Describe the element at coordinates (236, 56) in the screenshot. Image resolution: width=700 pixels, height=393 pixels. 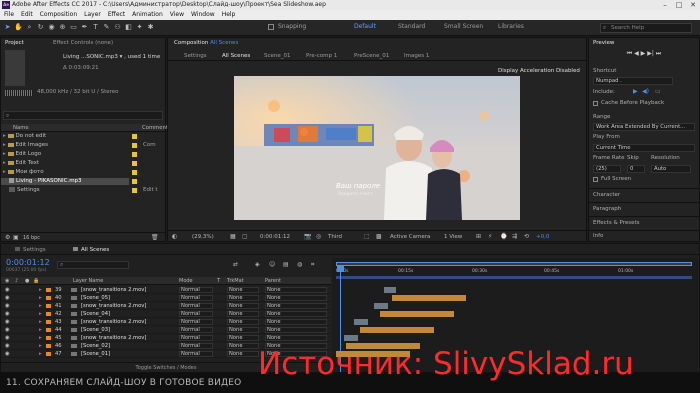
I see `comp-tab-all-scenes: All Scenes` at that location.